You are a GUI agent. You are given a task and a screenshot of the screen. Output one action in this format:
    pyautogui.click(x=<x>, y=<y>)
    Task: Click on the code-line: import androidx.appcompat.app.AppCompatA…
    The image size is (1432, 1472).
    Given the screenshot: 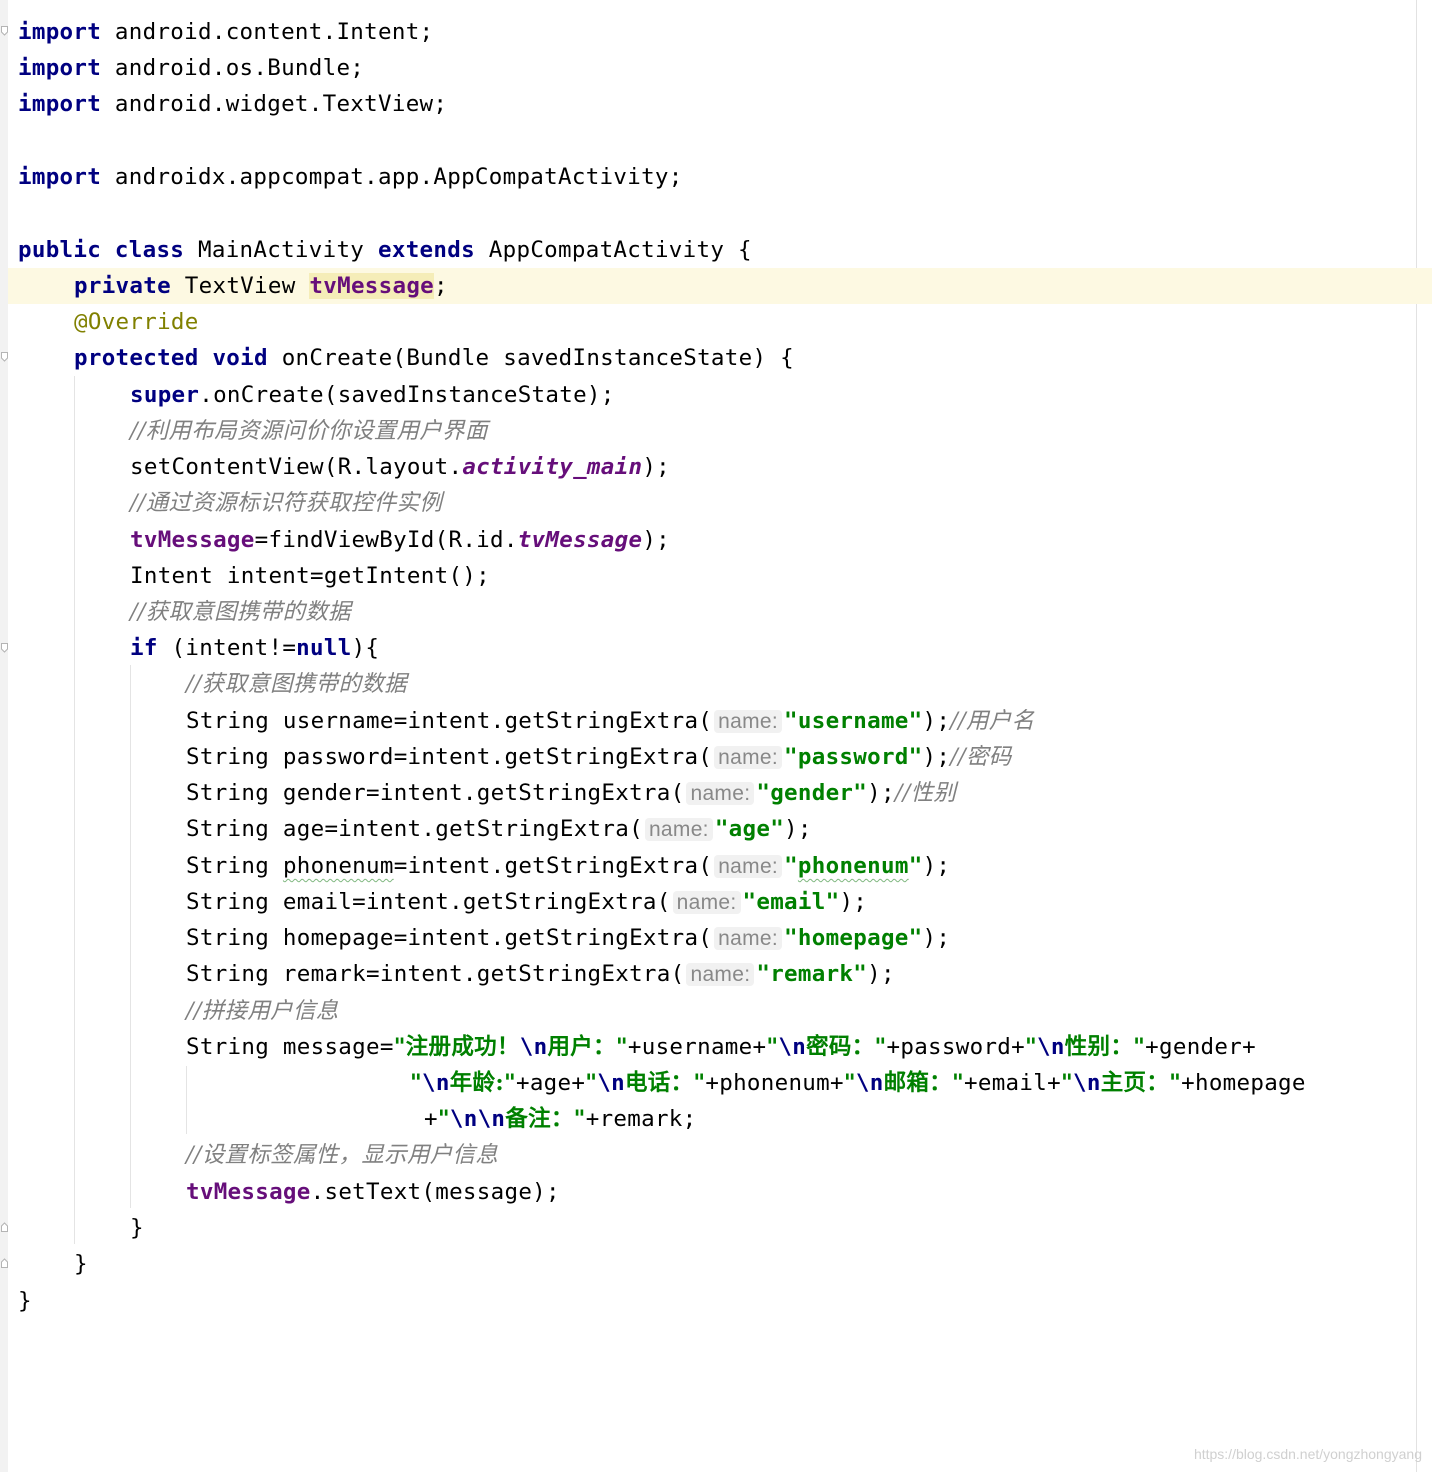 What is the action you would take?
    pyautogui.click(x=350, y=177)
    